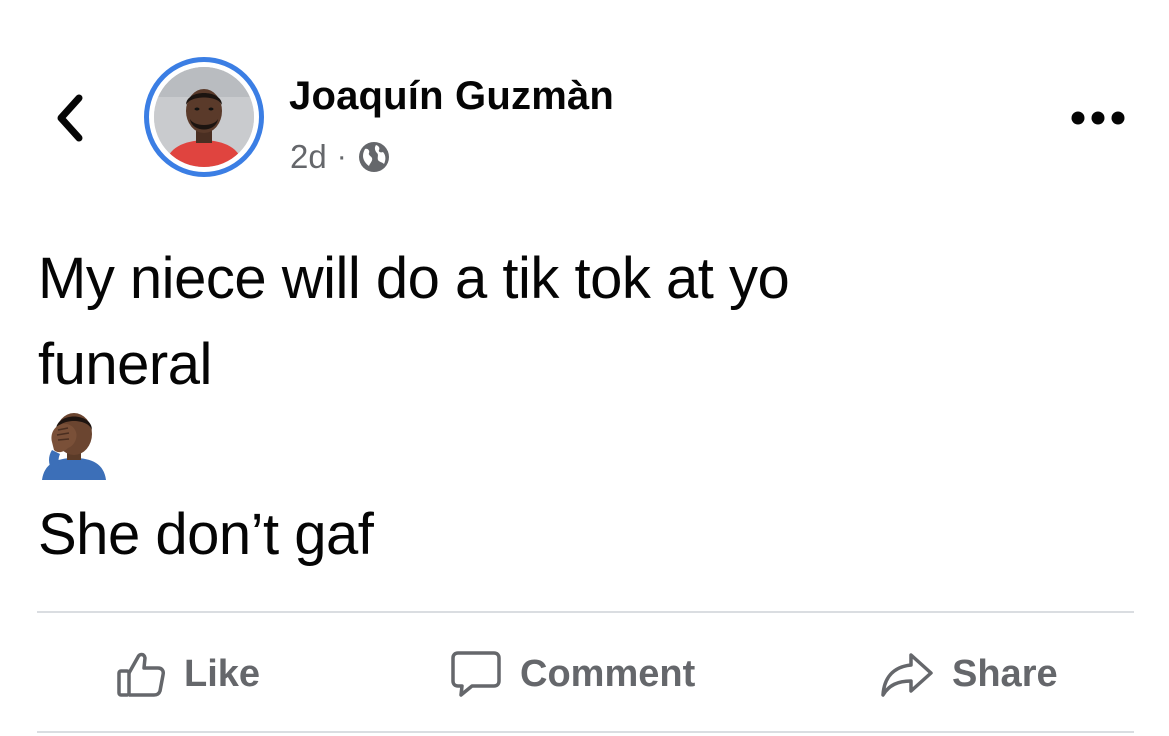 This screenshot has height=736, width=1169. I want to click on chevron-left-icon, so click(70, 118).